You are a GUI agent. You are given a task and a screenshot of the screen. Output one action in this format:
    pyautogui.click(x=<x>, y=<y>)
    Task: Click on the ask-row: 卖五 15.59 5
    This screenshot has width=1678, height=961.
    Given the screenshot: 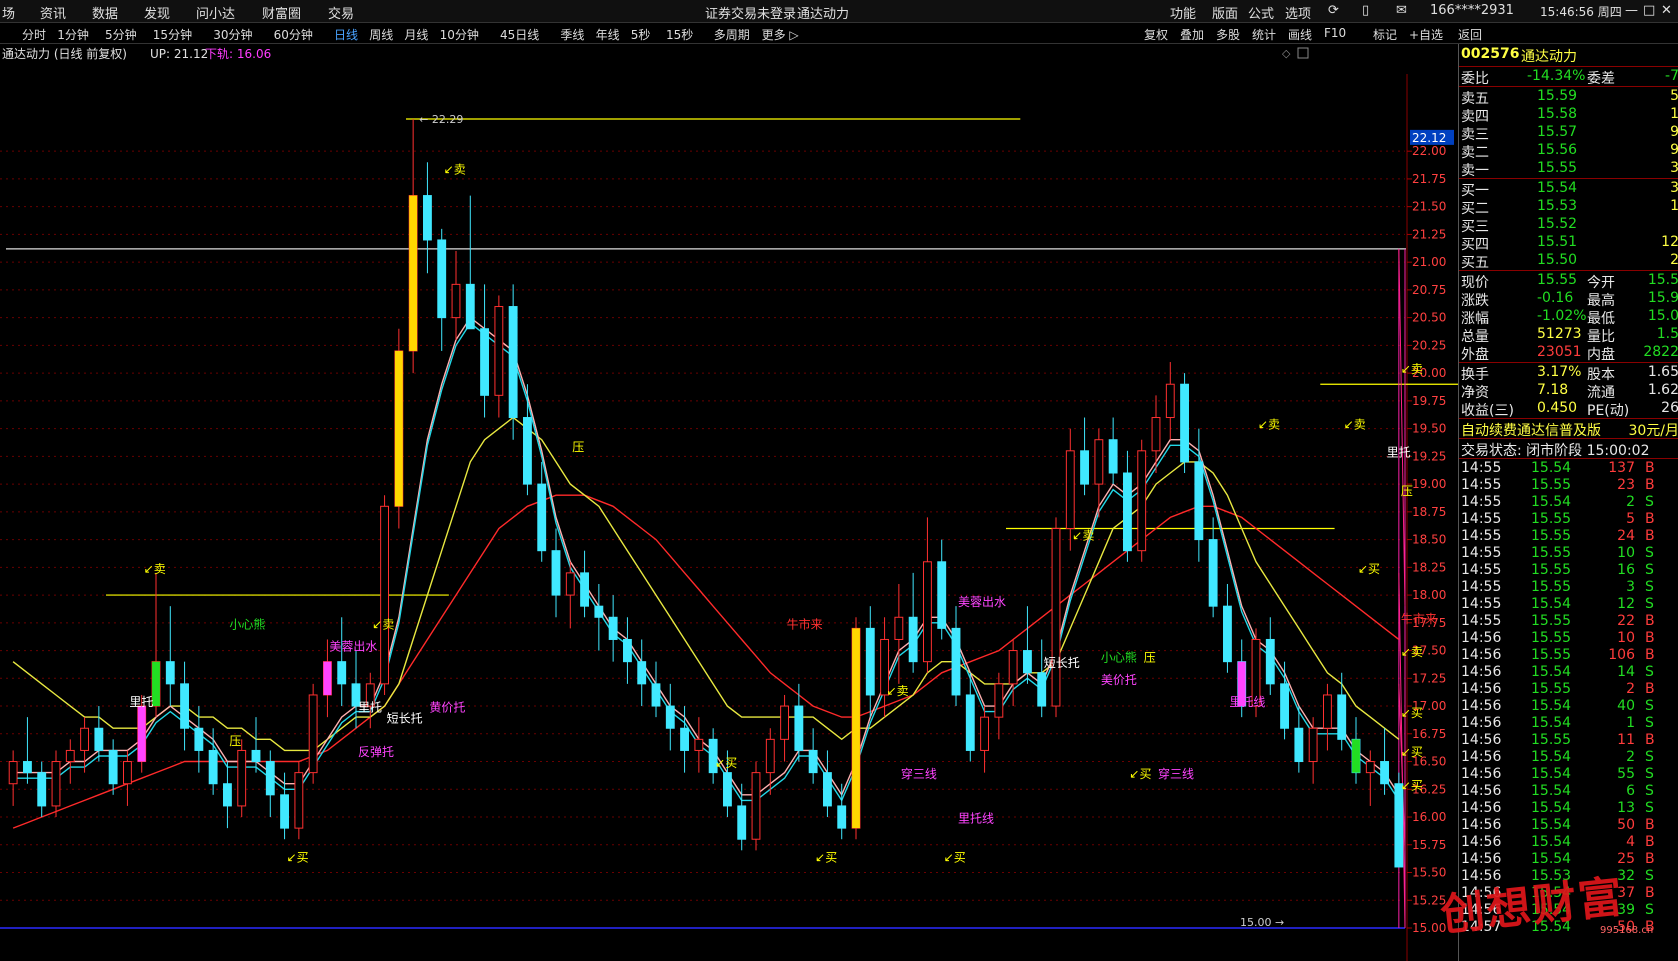 What is the action you would take?
    pyautogui.click(x=1569, y=97)
    